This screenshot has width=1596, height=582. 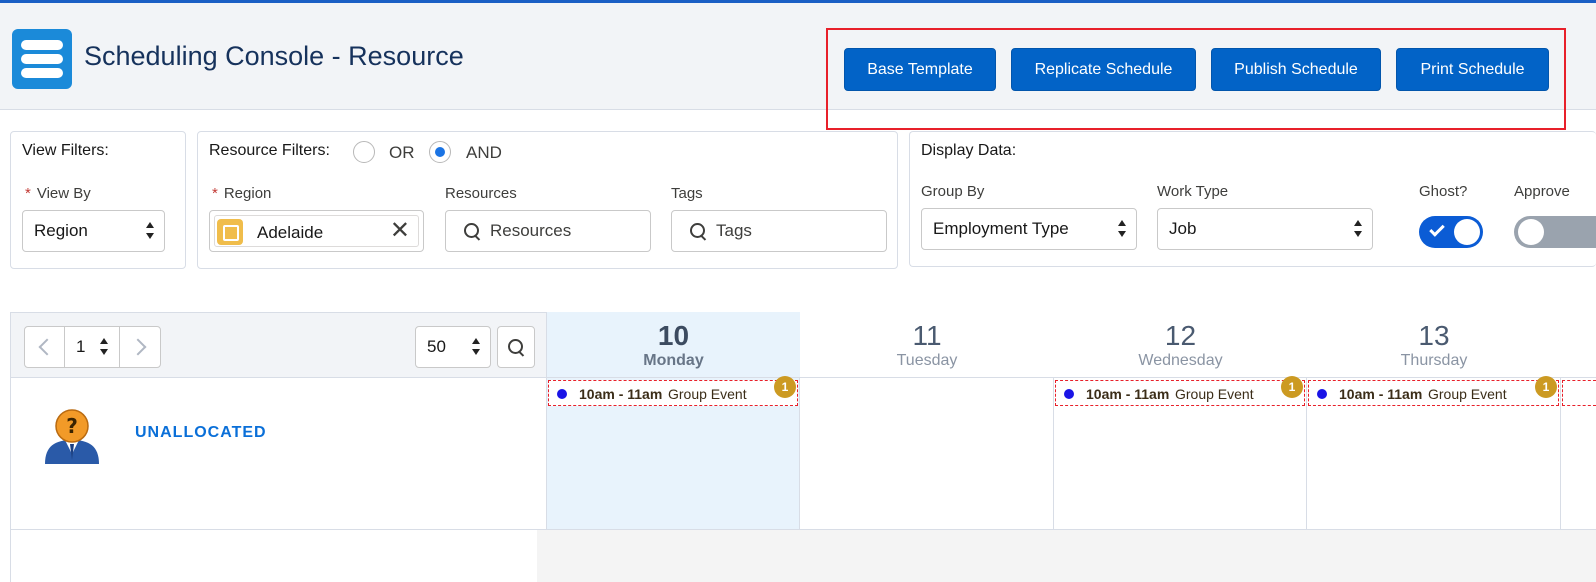 I want to click on grid-footer-left, so click(x=278, y=556).